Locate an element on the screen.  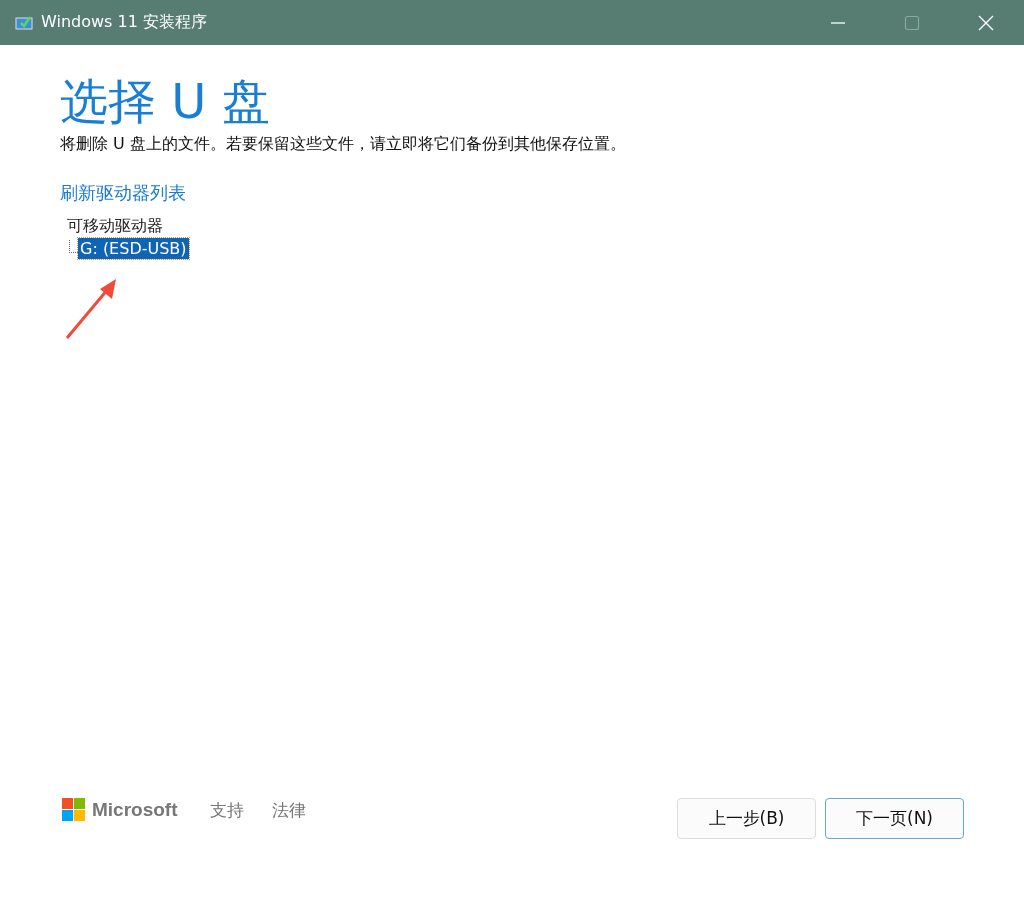
close-icon is located at coordinates (986, 22).